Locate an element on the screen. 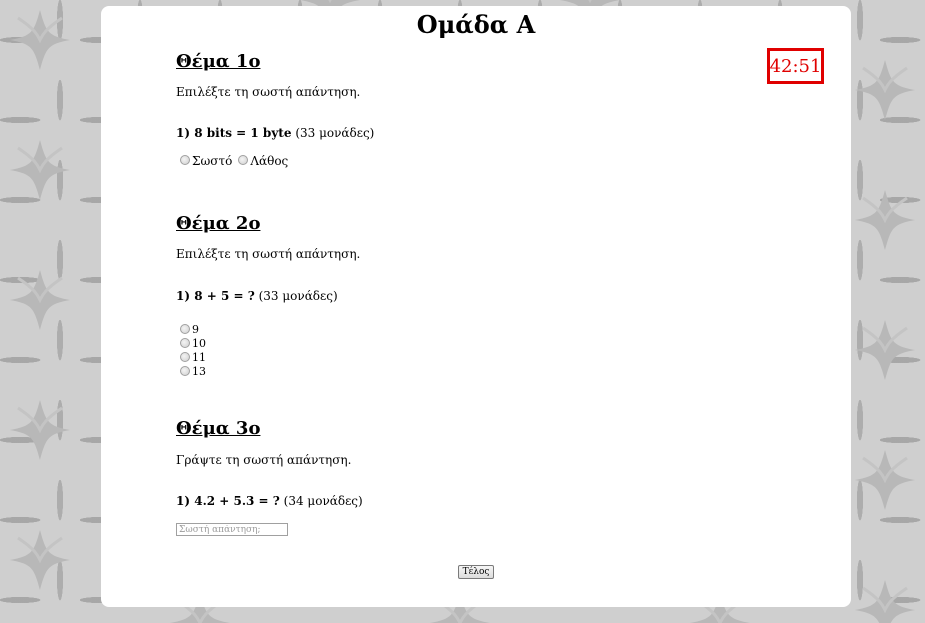  section-2-heading: Θέμα 2ο is located at coordinates (218, 223).